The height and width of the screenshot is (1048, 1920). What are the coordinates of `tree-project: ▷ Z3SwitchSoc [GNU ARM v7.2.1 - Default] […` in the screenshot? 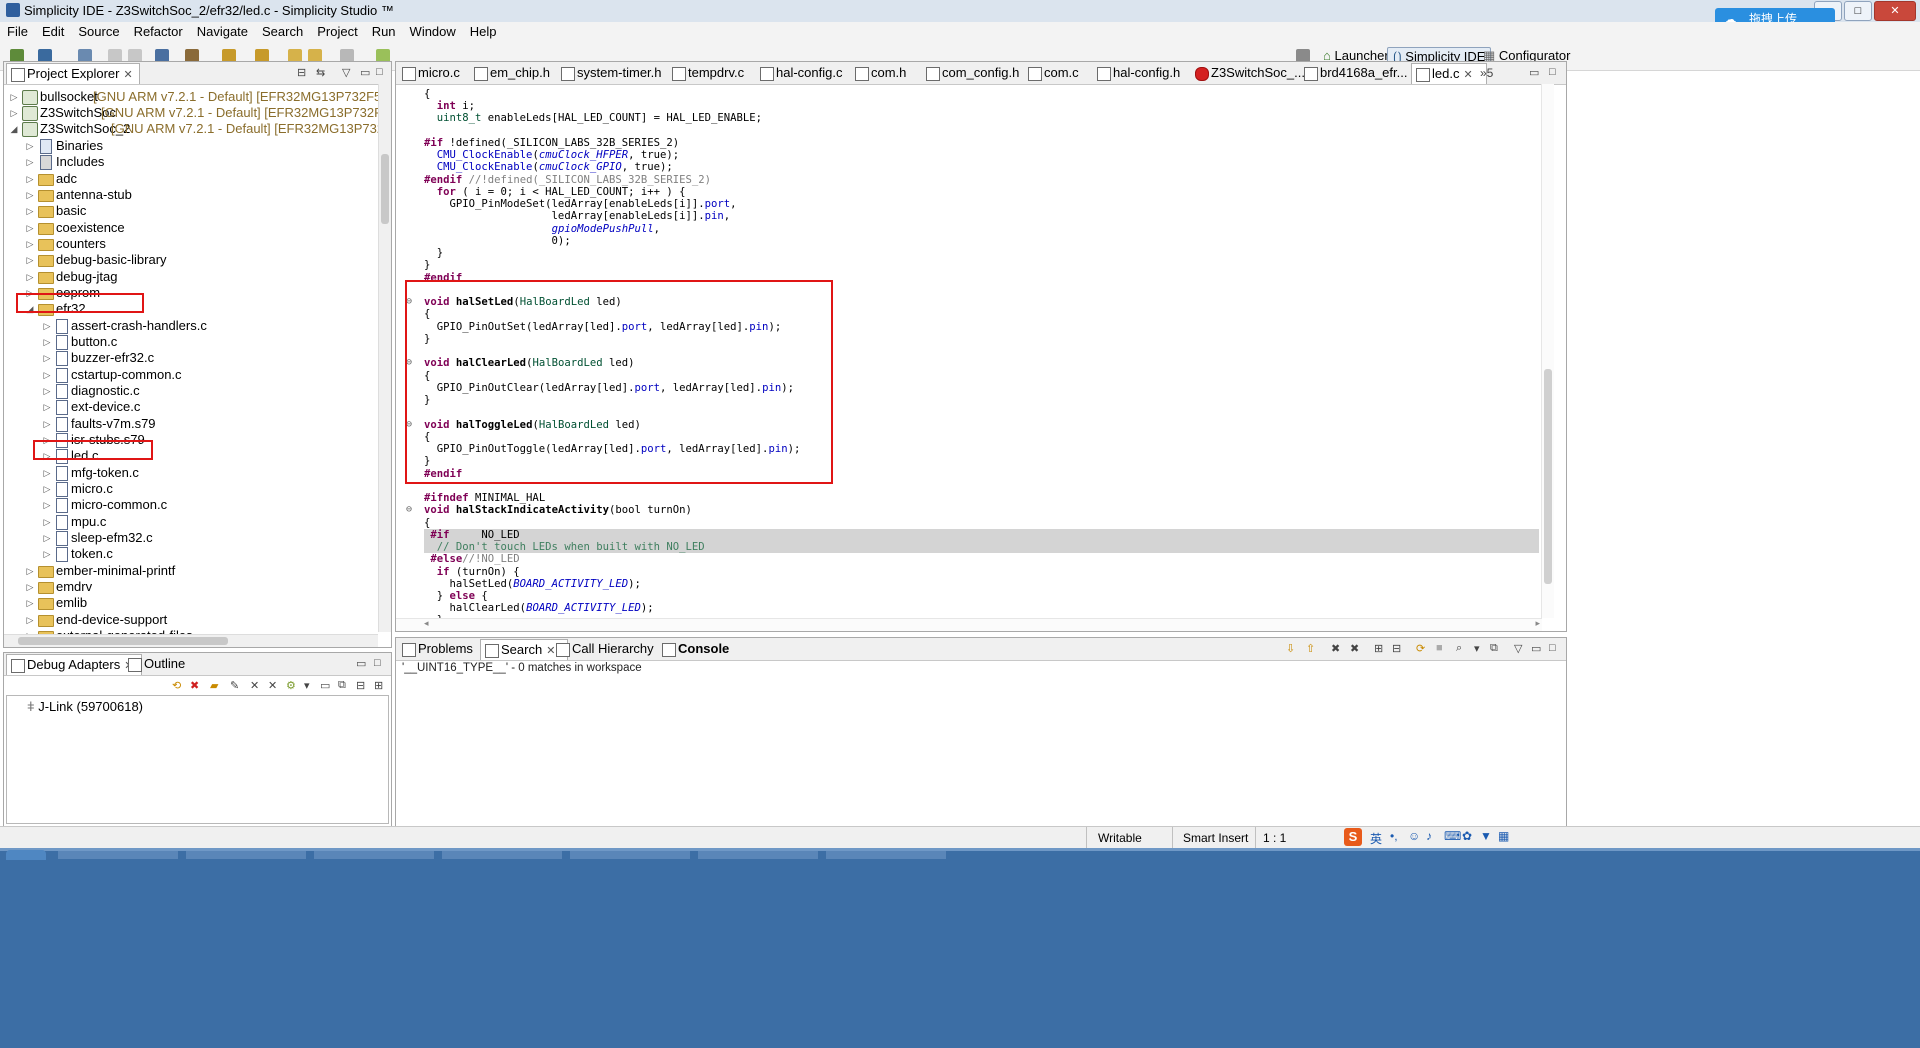 It's located at (191, 113).